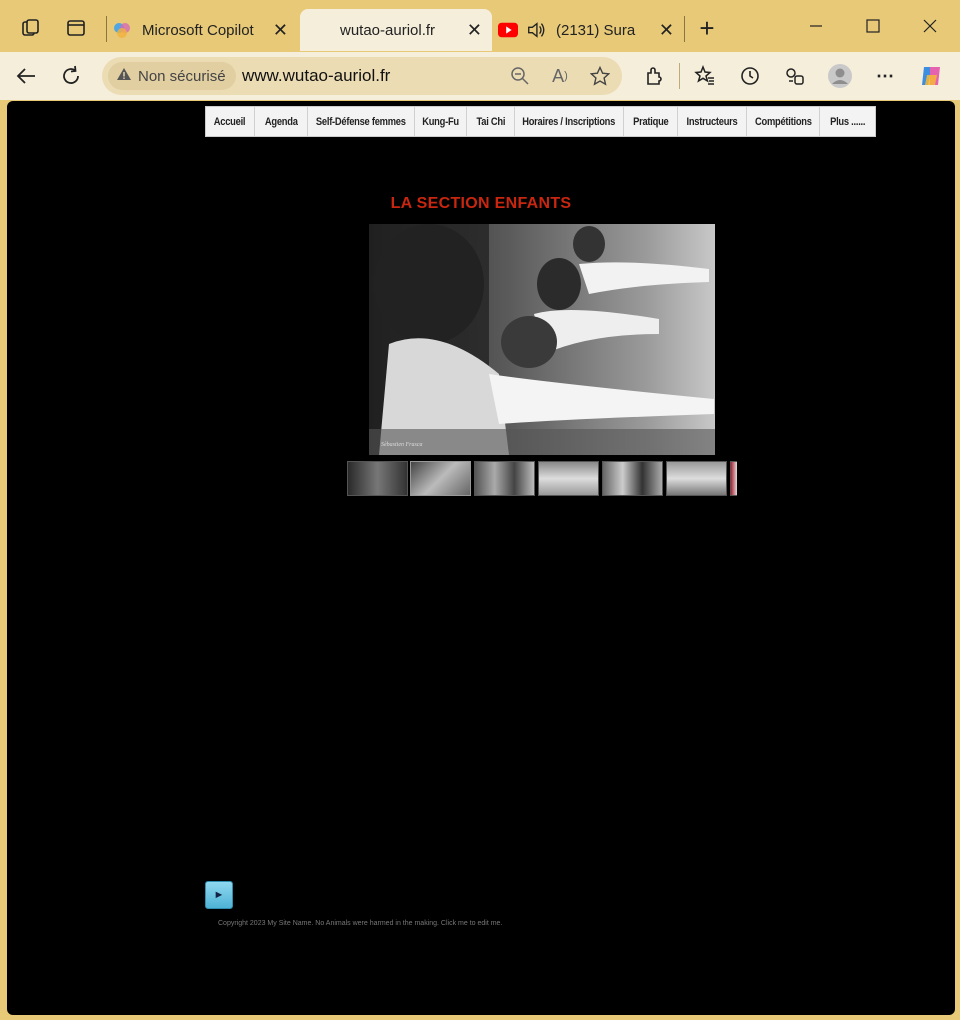 The image size is (960, 1020). I want to click on toolbar-separator, so click(679, 76).